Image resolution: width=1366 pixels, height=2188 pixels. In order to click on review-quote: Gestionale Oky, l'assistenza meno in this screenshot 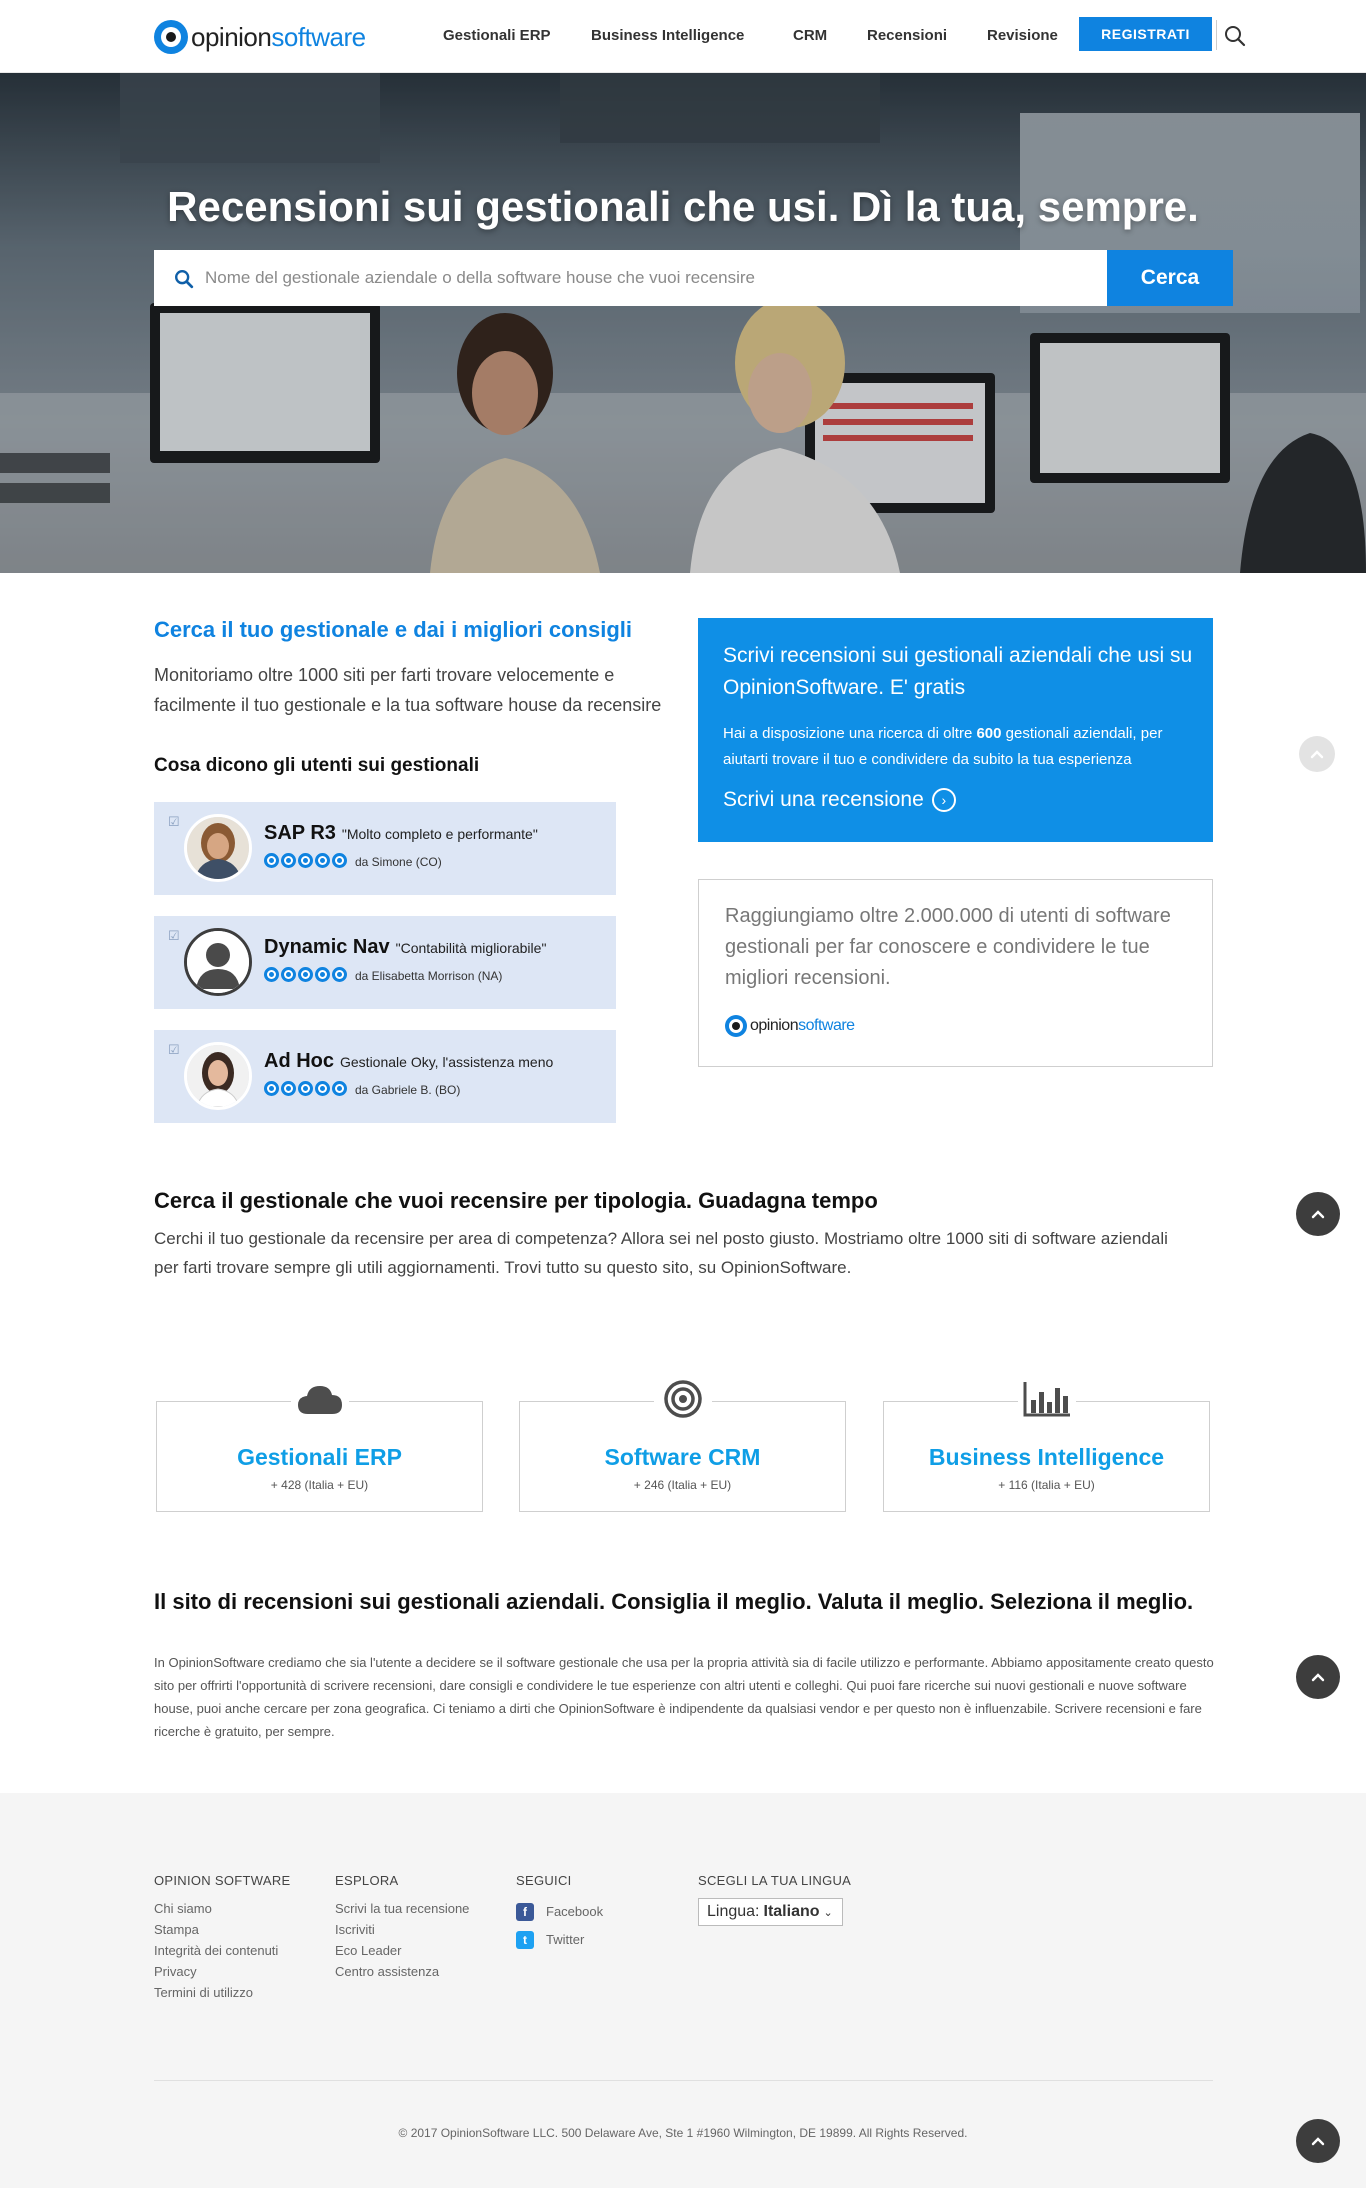, I will do `click(447, 1062)`.